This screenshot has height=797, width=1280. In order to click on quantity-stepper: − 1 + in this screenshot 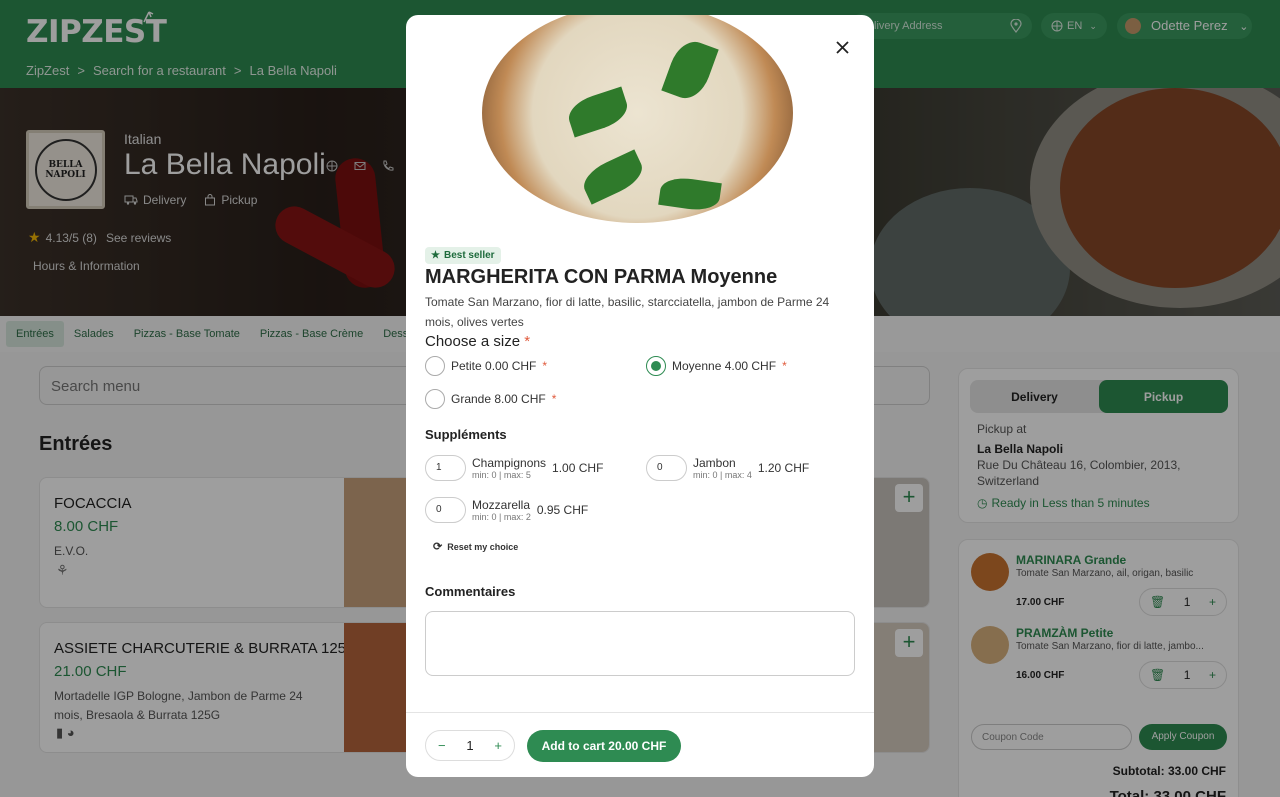, I will do `click(470, 745)`.